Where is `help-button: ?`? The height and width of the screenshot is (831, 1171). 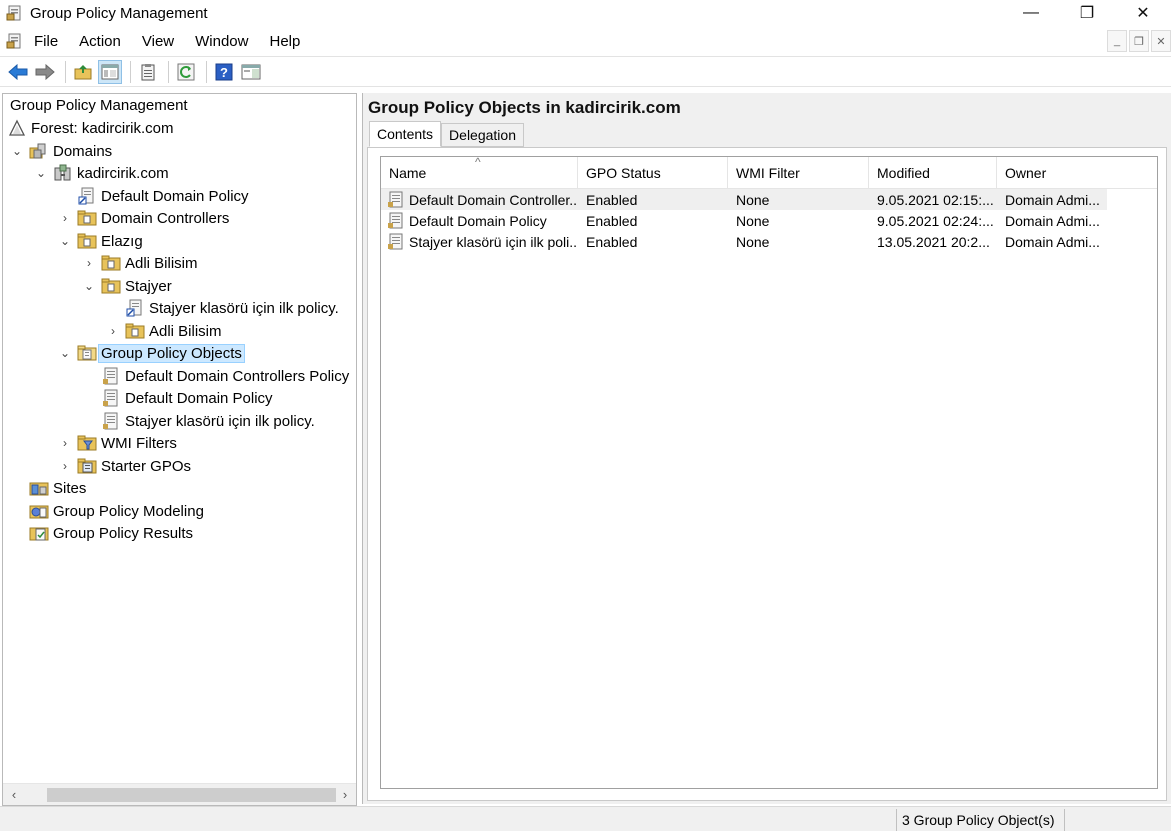 help-button: ? is located at coordinates (224, 72).